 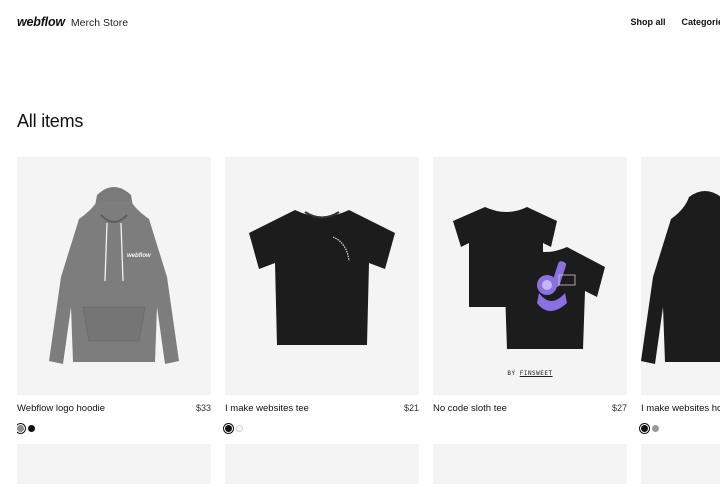 I want to click on product-price: $21, so click(x=411, y=408).